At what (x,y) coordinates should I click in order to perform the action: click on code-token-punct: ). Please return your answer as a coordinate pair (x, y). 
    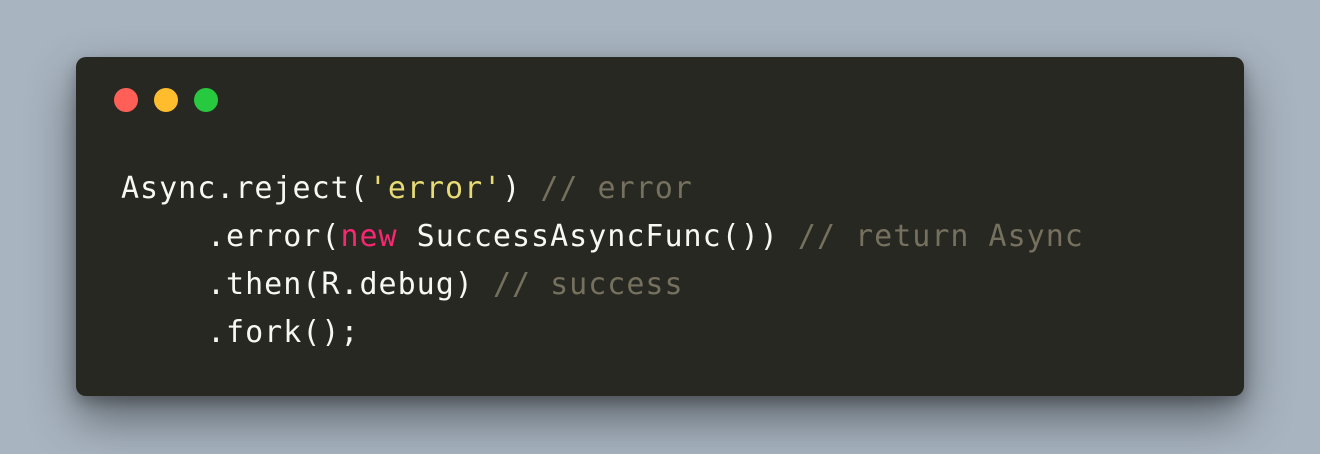
    Looking at the image, I should click on (521, 188).